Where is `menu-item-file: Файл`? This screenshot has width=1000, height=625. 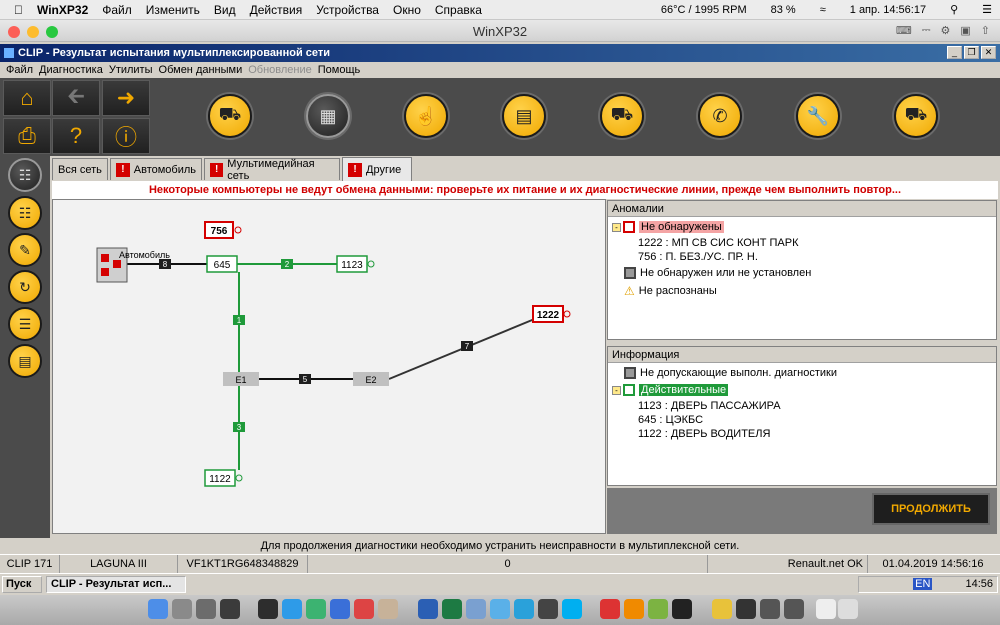
menu-item-file: Файл is located at coordinates (19, 70).